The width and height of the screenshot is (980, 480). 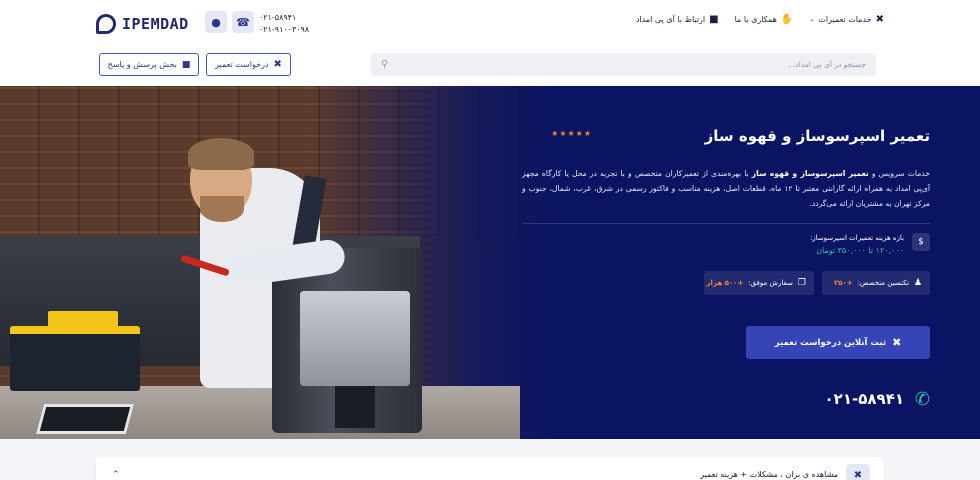 What do you see at coordinates (714, 19) in the screenshot?
I see `support-agent-icon: ■` at bounding box center [714, 19].